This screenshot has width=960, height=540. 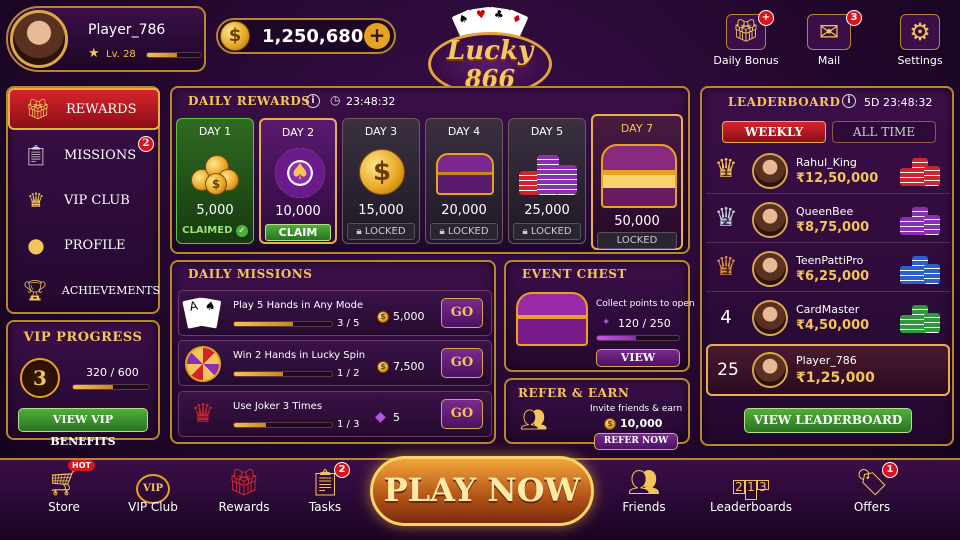 I want to click on player-amount: ₹12,50,000, so click(x=837, y=178).